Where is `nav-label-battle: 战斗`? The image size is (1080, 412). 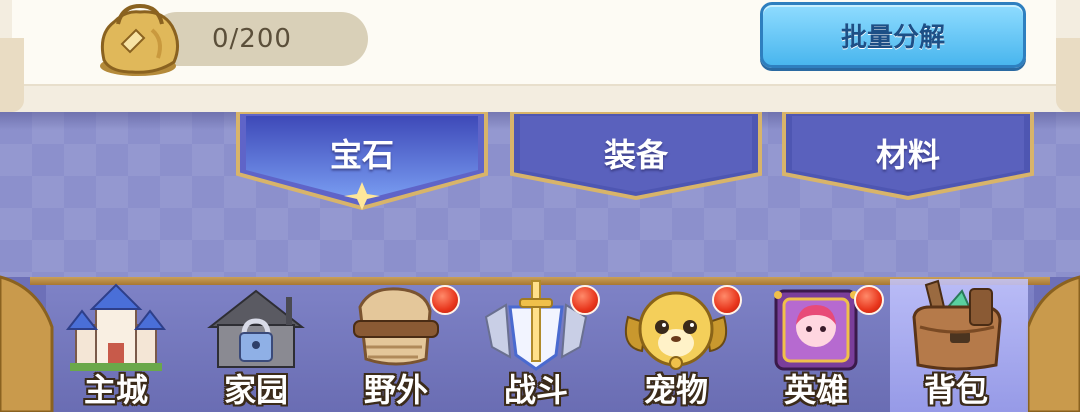 nav-label-battle: 战斗 is located at coordinates (535, 390).